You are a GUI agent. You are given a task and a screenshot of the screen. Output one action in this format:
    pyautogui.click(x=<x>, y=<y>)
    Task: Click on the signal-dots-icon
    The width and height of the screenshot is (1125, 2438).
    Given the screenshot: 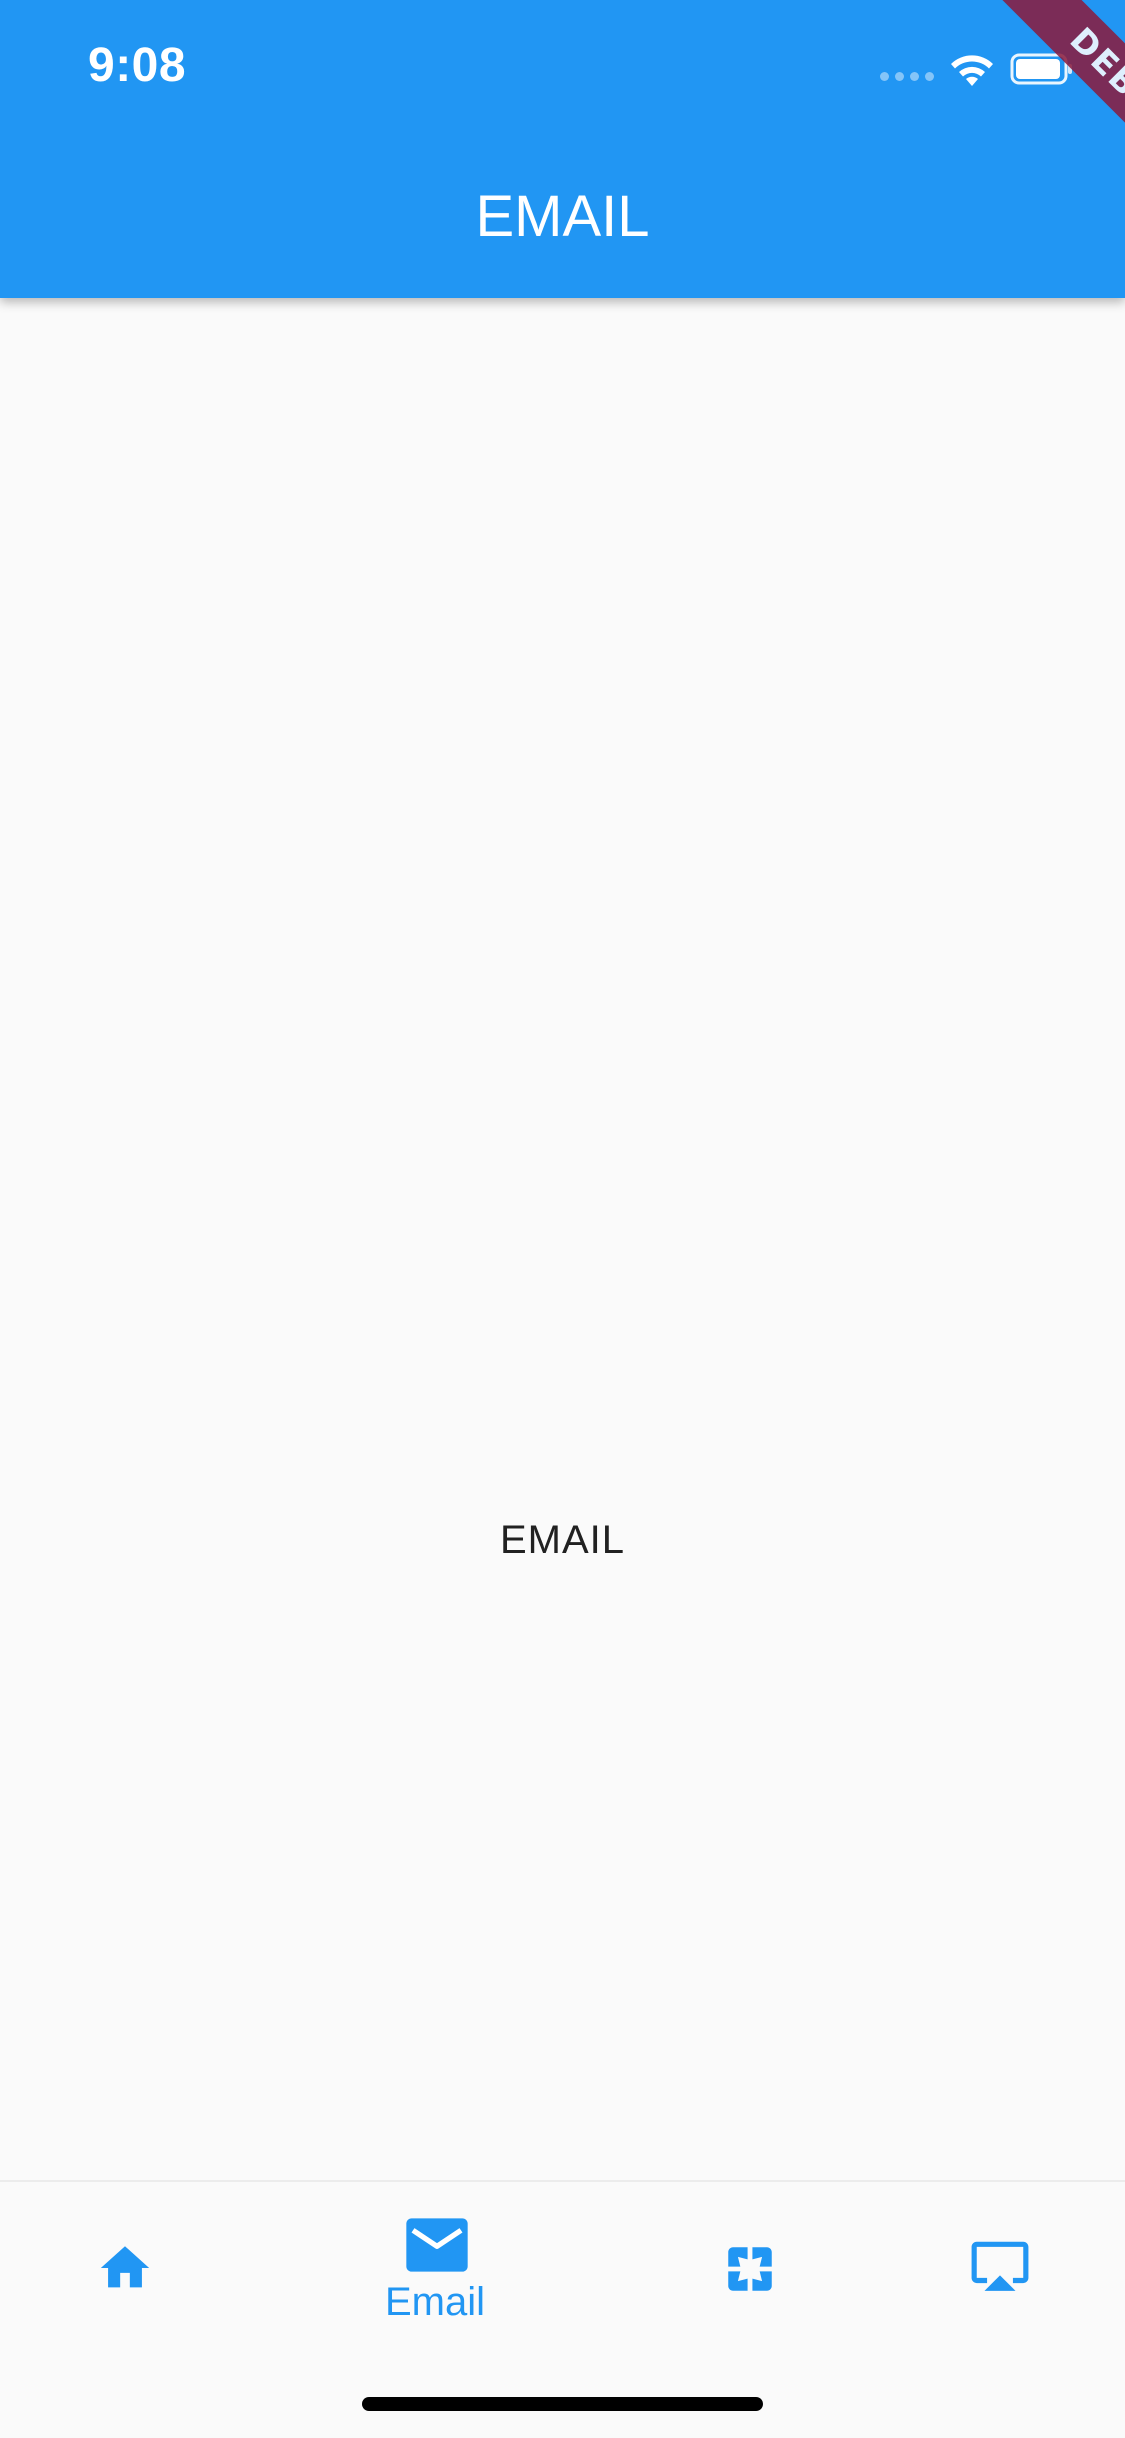 What is the action you would take?
    pyautogui.click(x=907, y=76)
    